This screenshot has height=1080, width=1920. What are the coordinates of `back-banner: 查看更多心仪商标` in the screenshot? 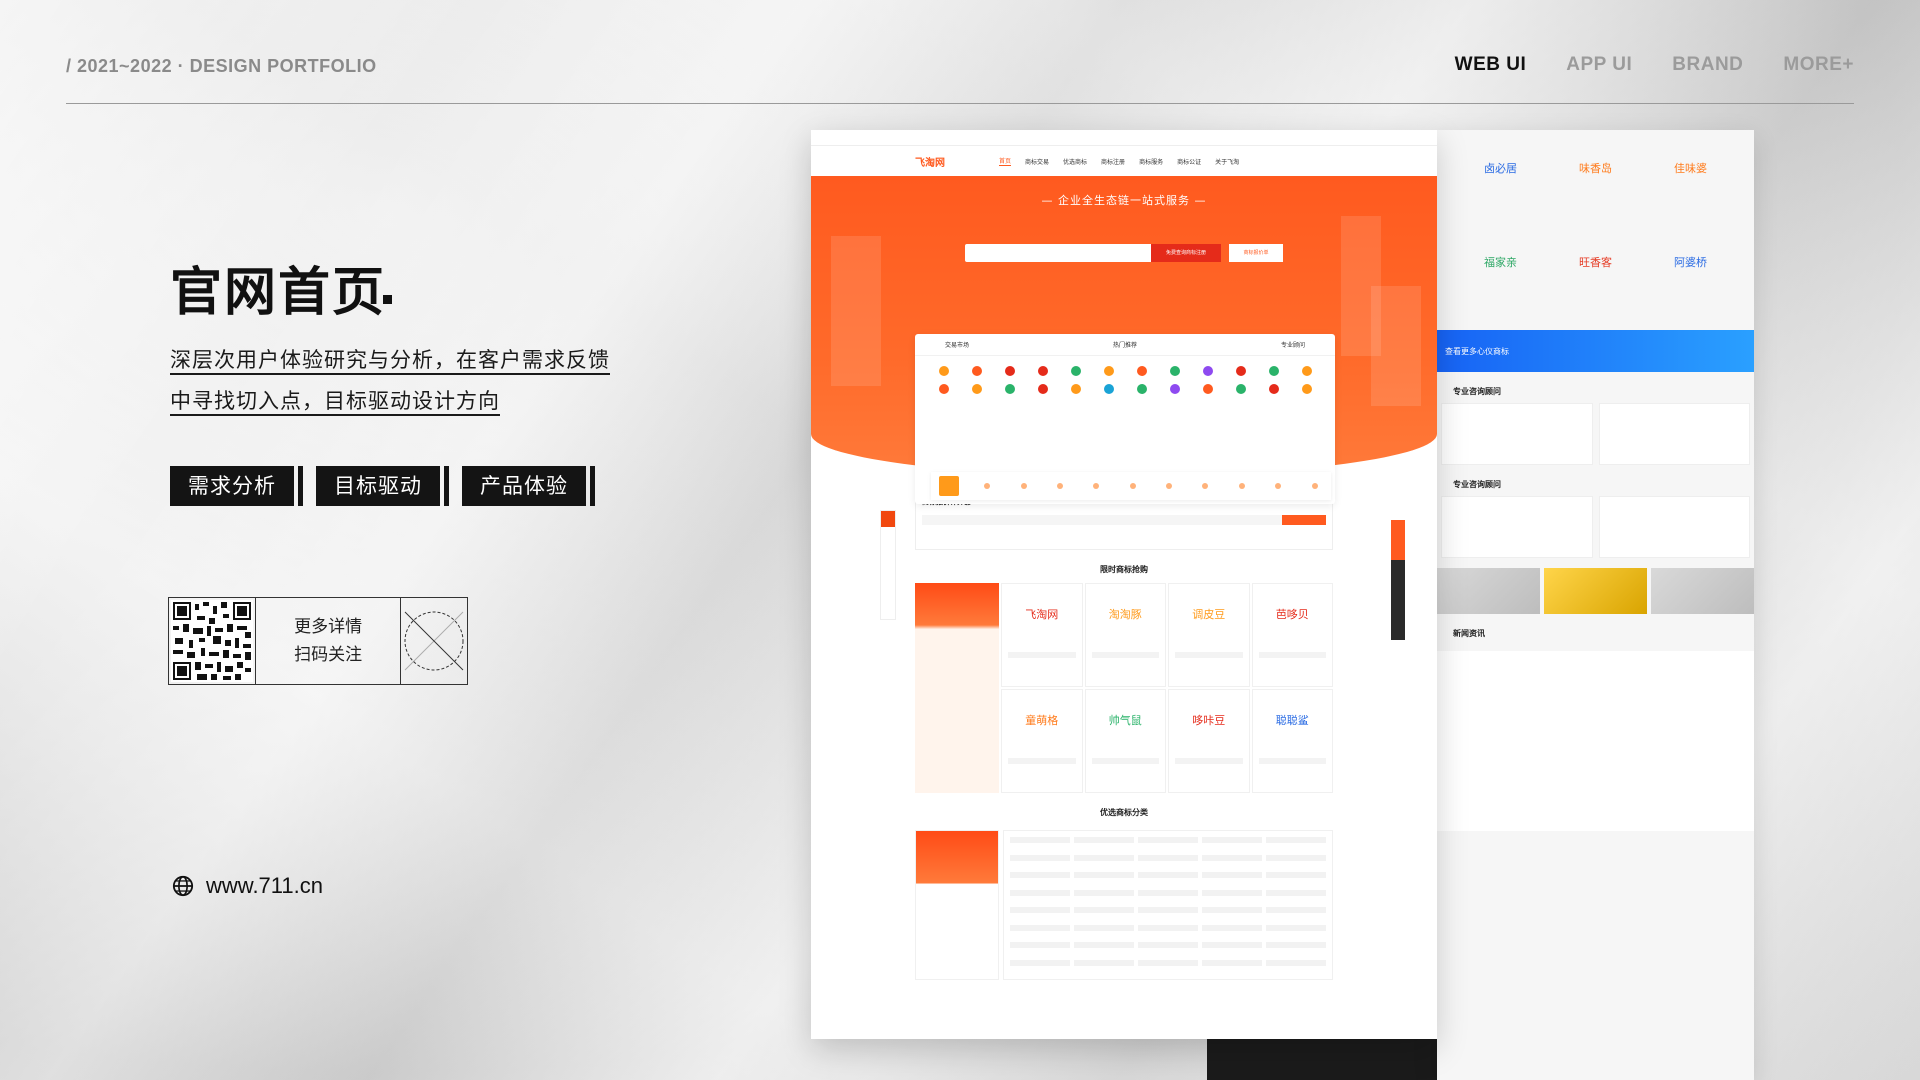 It's located at (1595, 351).